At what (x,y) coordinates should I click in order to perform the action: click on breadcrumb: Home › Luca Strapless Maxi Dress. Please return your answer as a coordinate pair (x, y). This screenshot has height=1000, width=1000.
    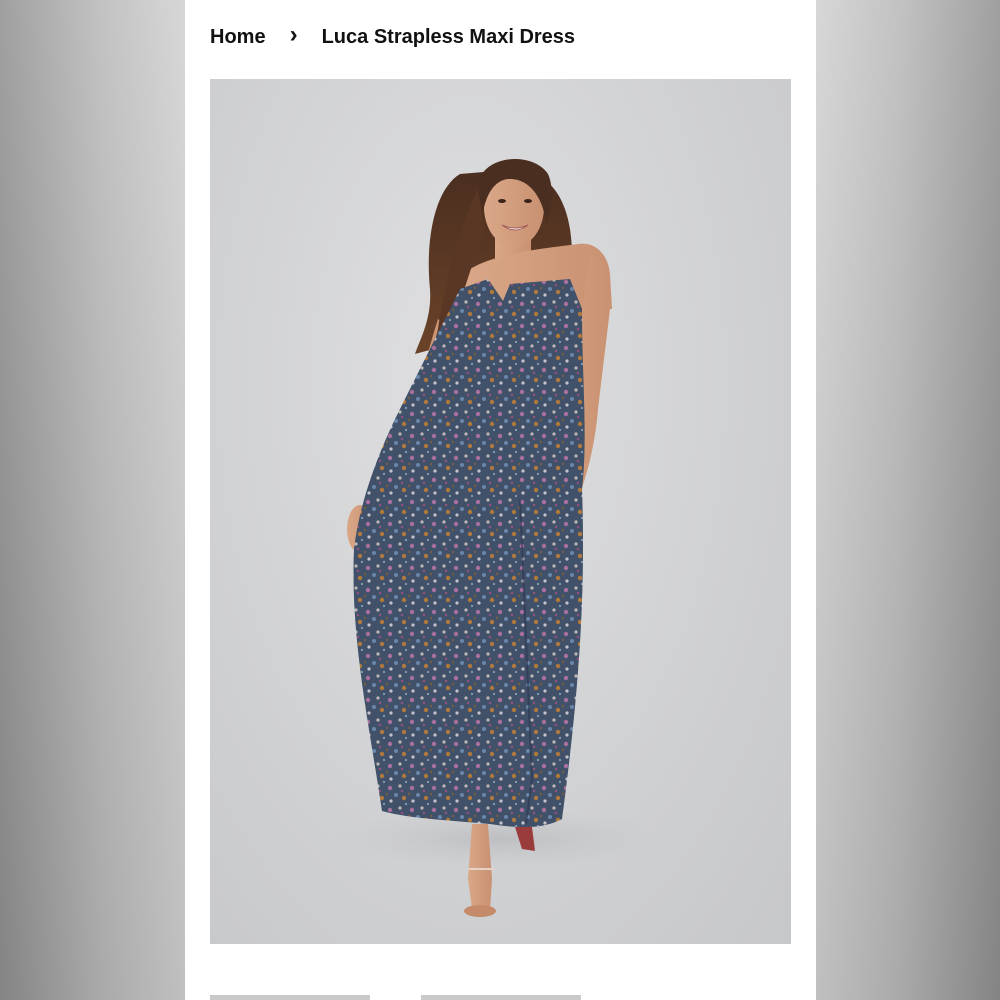
    Looking at the image, I should click on (392, 37).